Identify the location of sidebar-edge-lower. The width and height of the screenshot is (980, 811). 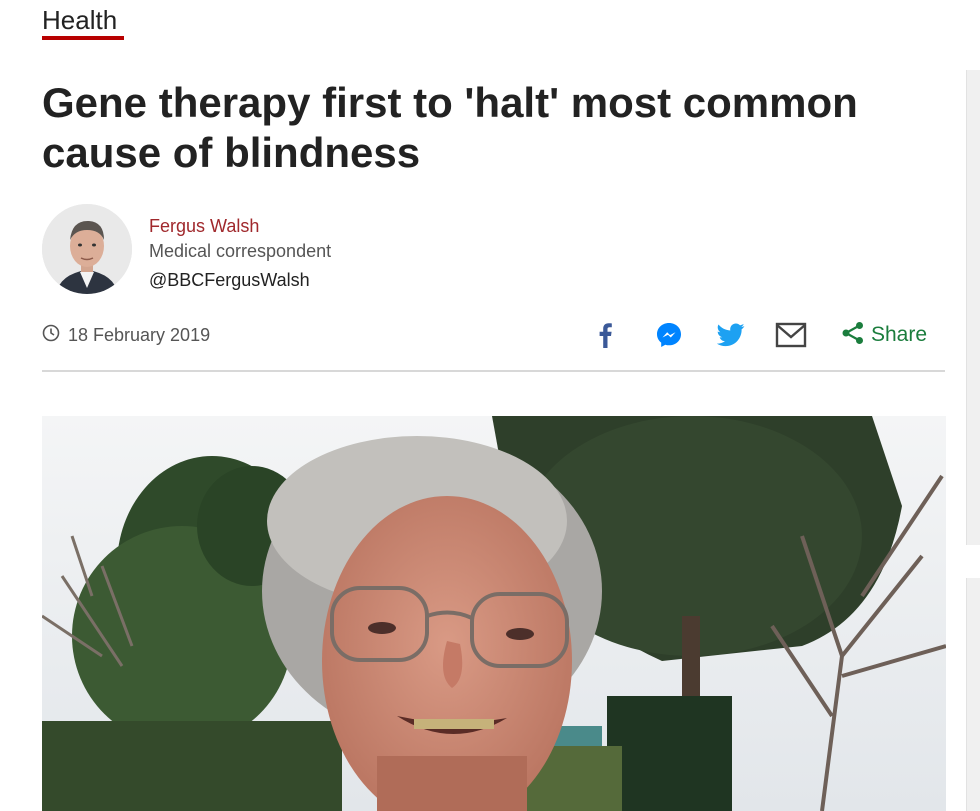
(973, 694).